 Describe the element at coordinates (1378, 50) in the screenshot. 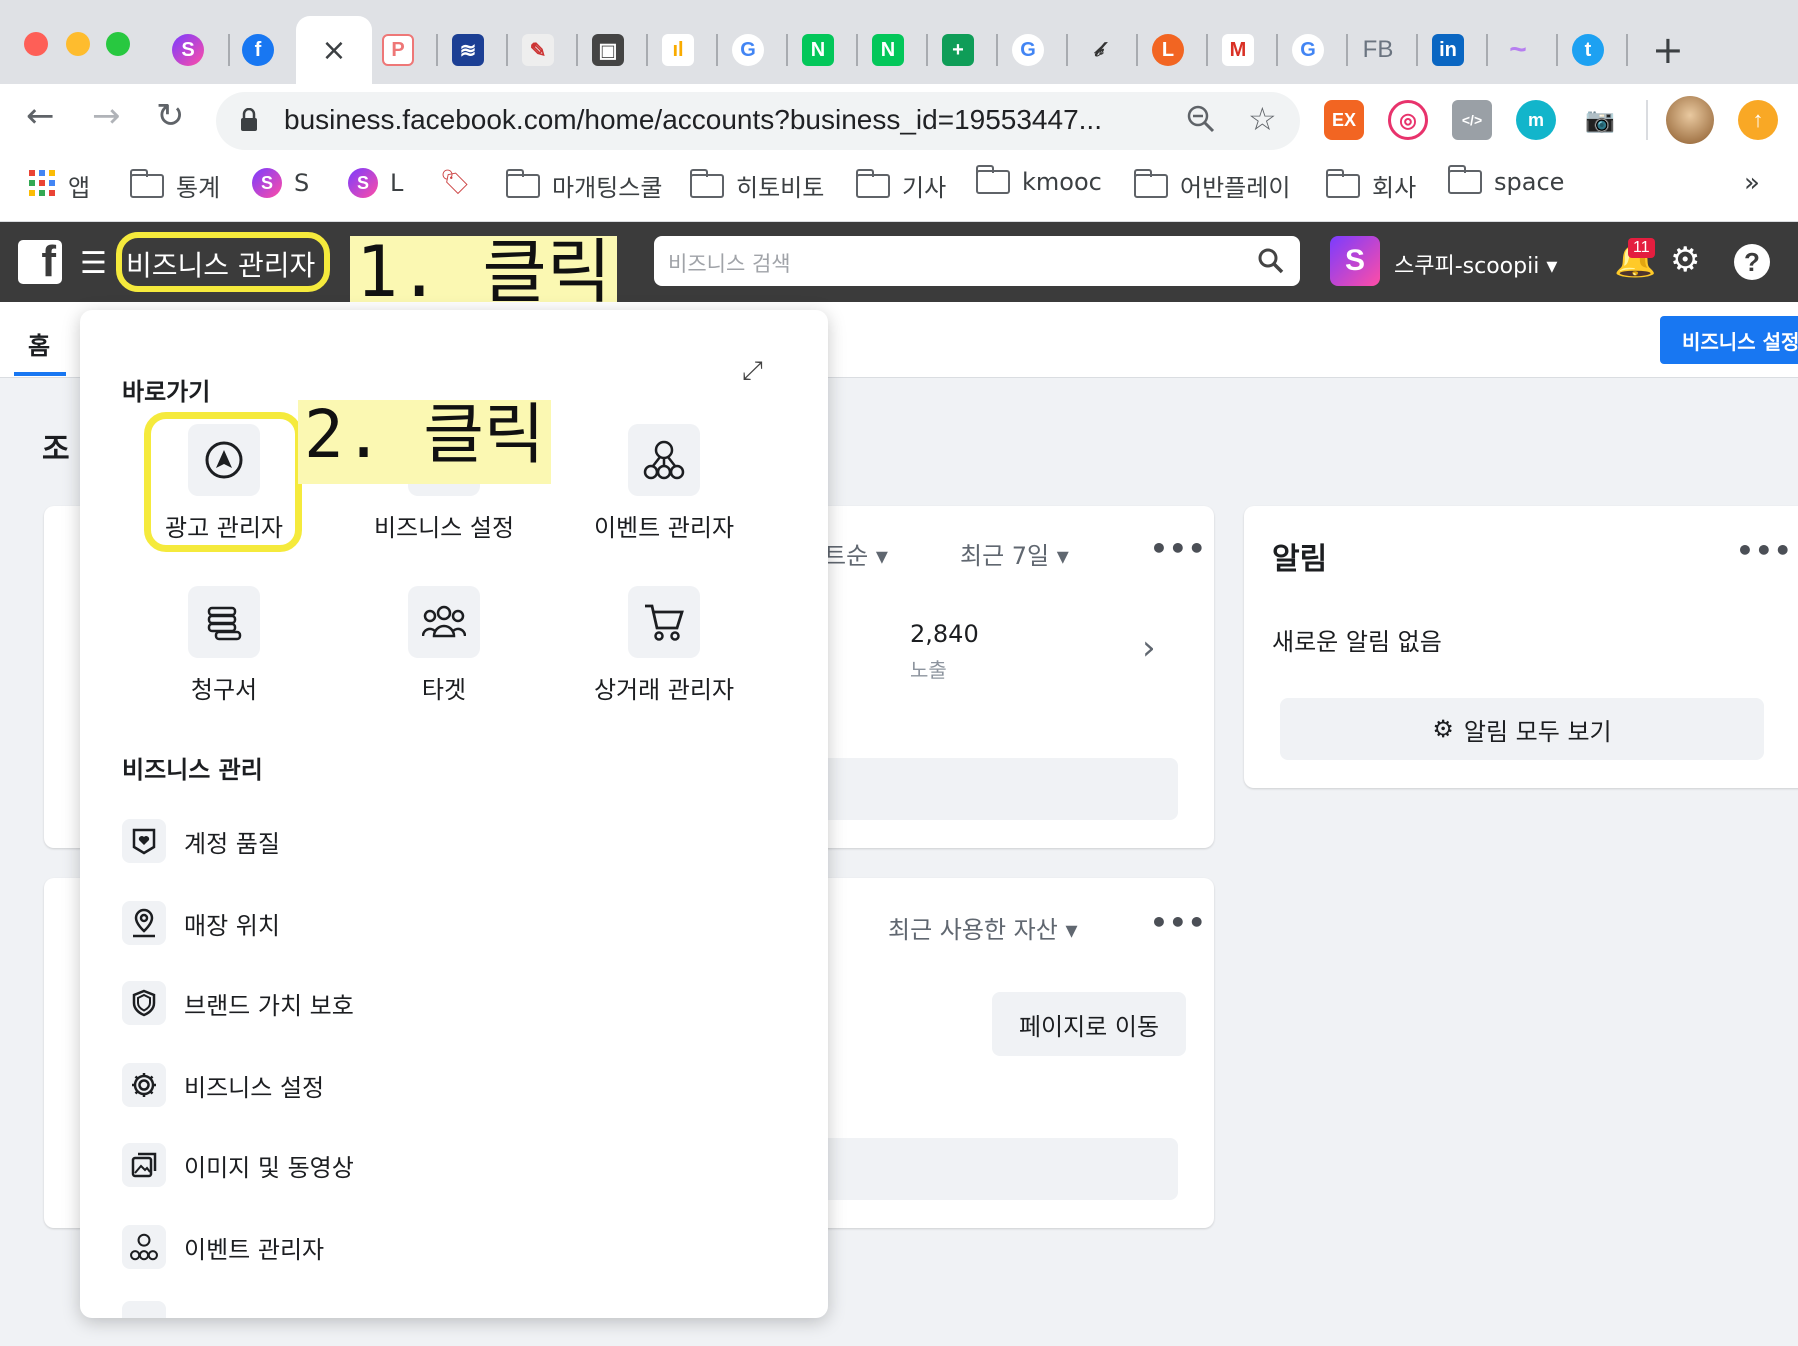

I see `browser-tab: FB` at that location.